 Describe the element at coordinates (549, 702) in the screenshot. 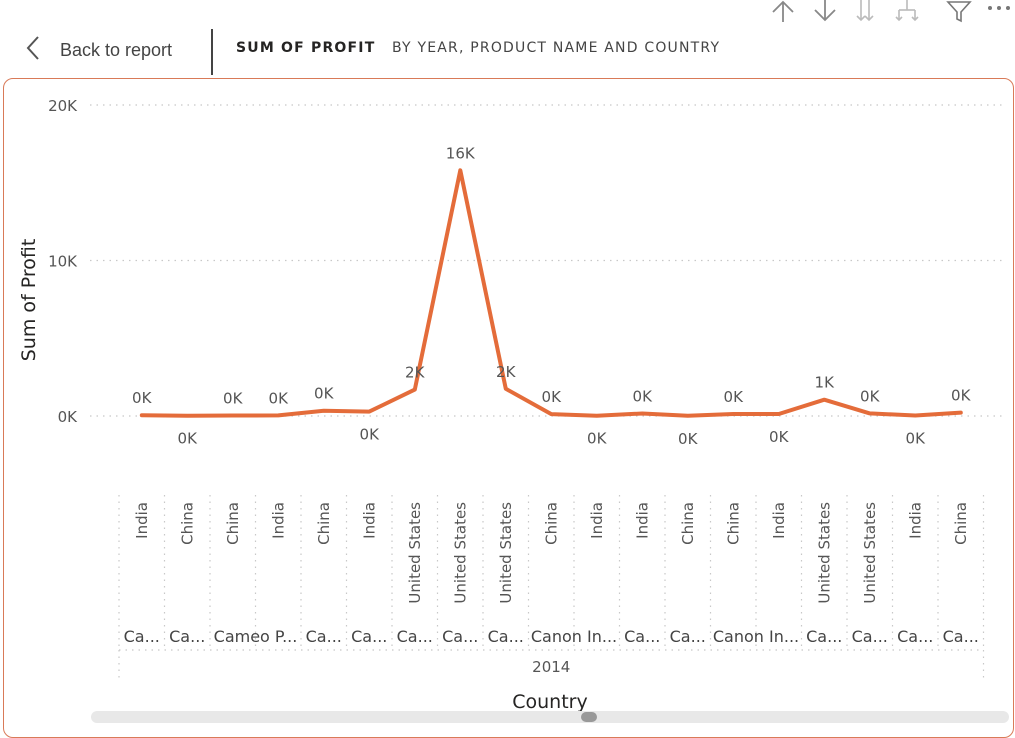

I see `x-axis-title: Country` at that location.